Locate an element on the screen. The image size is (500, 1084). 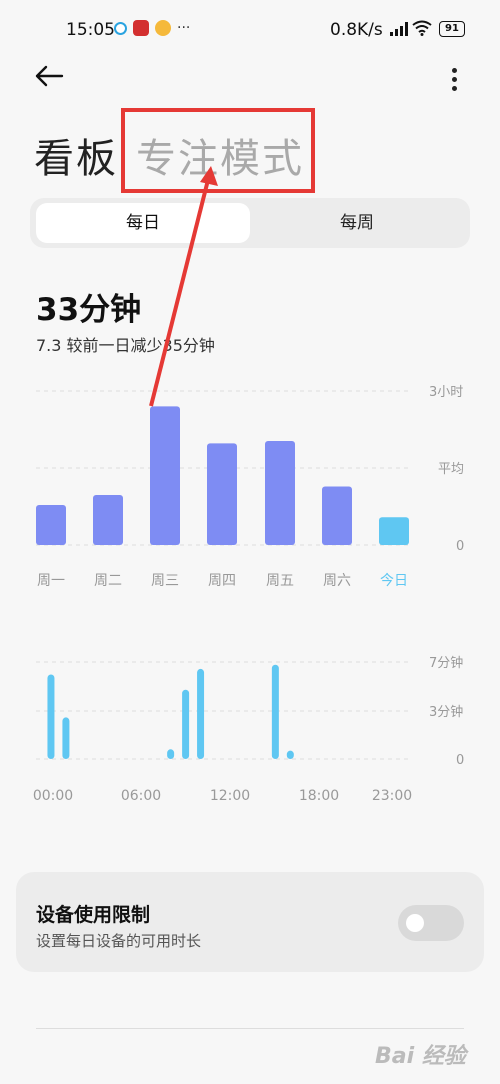
annotation-arrow-icon is located at coordinates (183, 286).